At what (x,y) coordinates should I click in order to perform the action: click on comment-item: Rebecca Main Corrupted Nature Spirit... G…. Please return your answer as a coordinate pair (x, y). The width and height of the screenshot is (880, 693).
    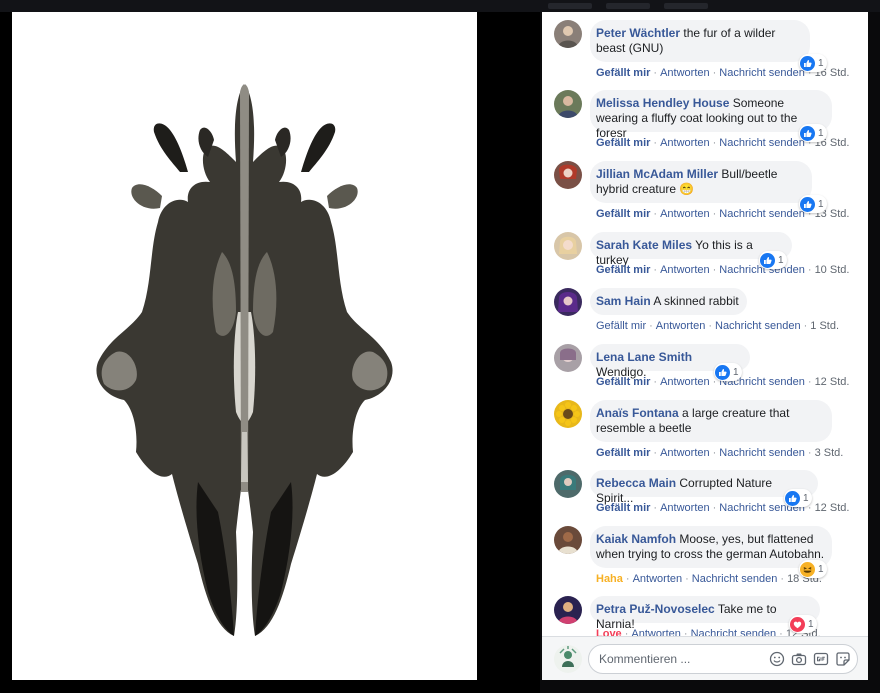
    Looking at the image, I should click on (705, 493).